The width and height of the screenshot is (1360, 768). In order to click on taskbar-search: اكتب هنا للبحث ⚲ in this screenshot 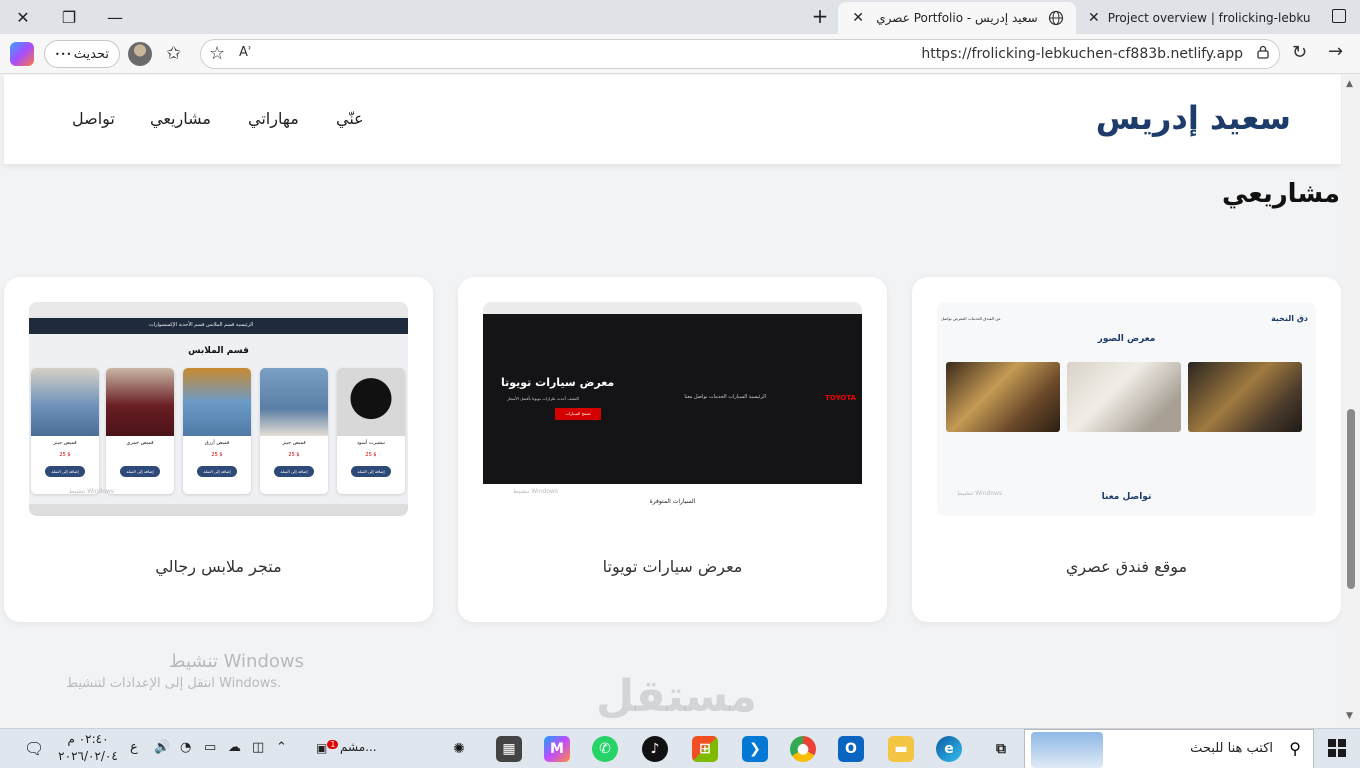, I will do `click(1169, 748)`.